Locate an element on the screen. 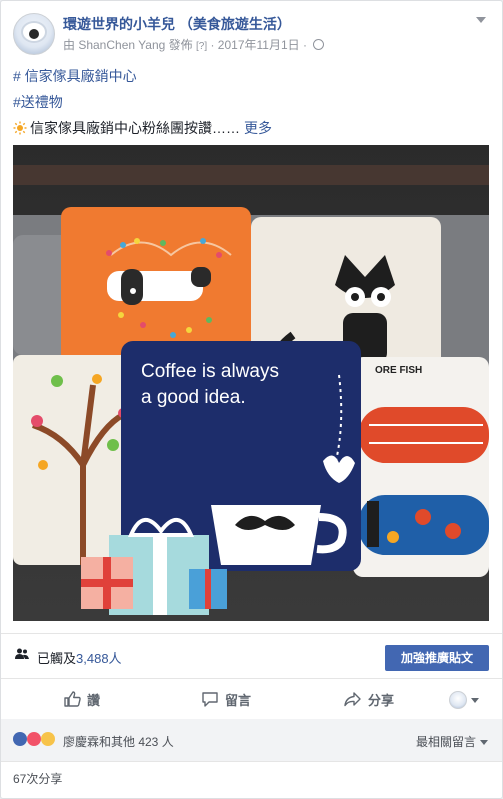 Image resolution: width=503 pixels, height=799 pixels. reactions-bar: 廖慶霖和其他 423 人 最相關留言 is located at coordinates (251, 740).